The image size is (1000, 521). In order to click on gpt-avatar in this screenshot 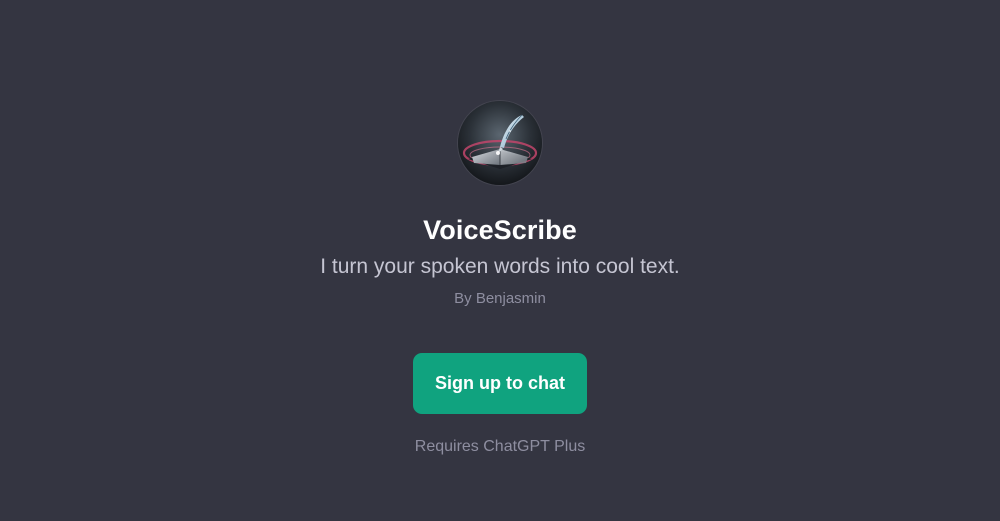, I will do `click(500, 143)`.